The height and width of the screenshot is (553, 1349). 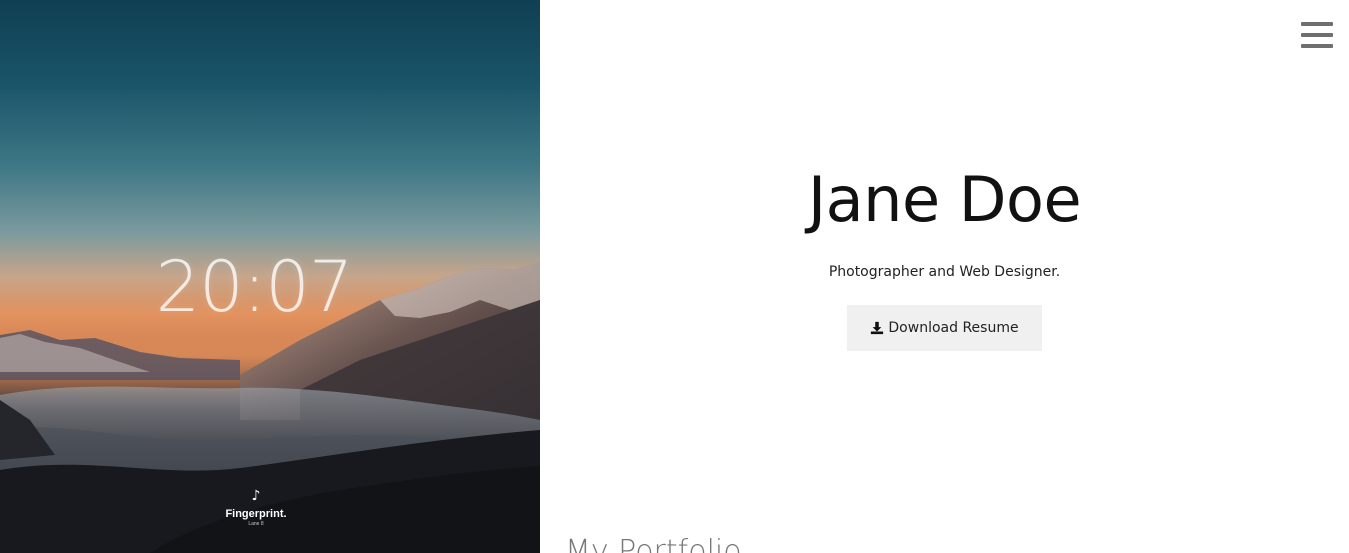 What do you see at coordinates (877, 328) in the screenshot?
I see `download-icon` at bounding box center [877, 328].